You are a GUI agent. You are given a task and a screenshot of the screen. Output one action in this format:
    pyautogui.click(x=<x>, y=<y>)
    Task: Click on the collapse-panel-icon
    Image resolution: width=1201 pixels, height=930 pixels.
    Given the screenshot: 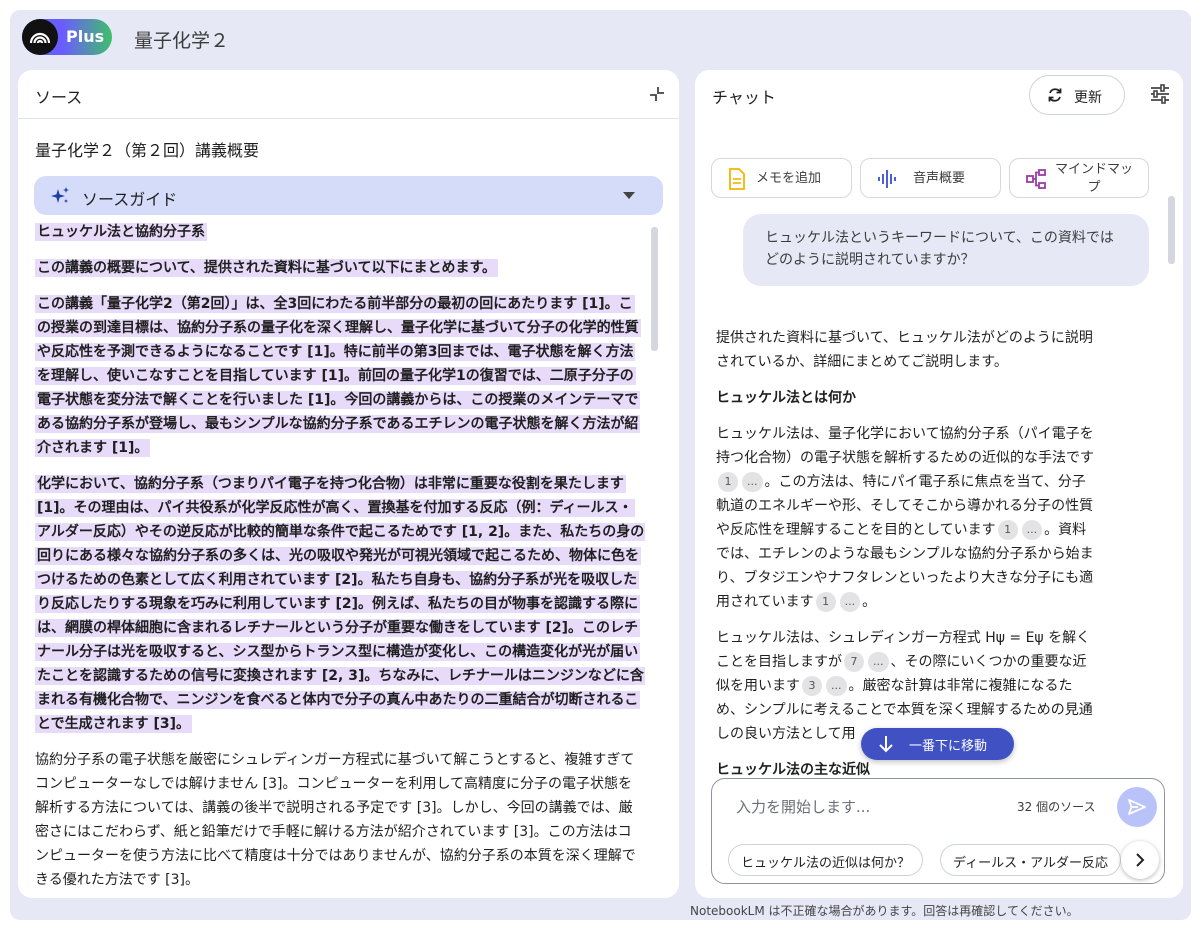 What is the action you would take?
    pyautogui.click(x=657, y=94)
    